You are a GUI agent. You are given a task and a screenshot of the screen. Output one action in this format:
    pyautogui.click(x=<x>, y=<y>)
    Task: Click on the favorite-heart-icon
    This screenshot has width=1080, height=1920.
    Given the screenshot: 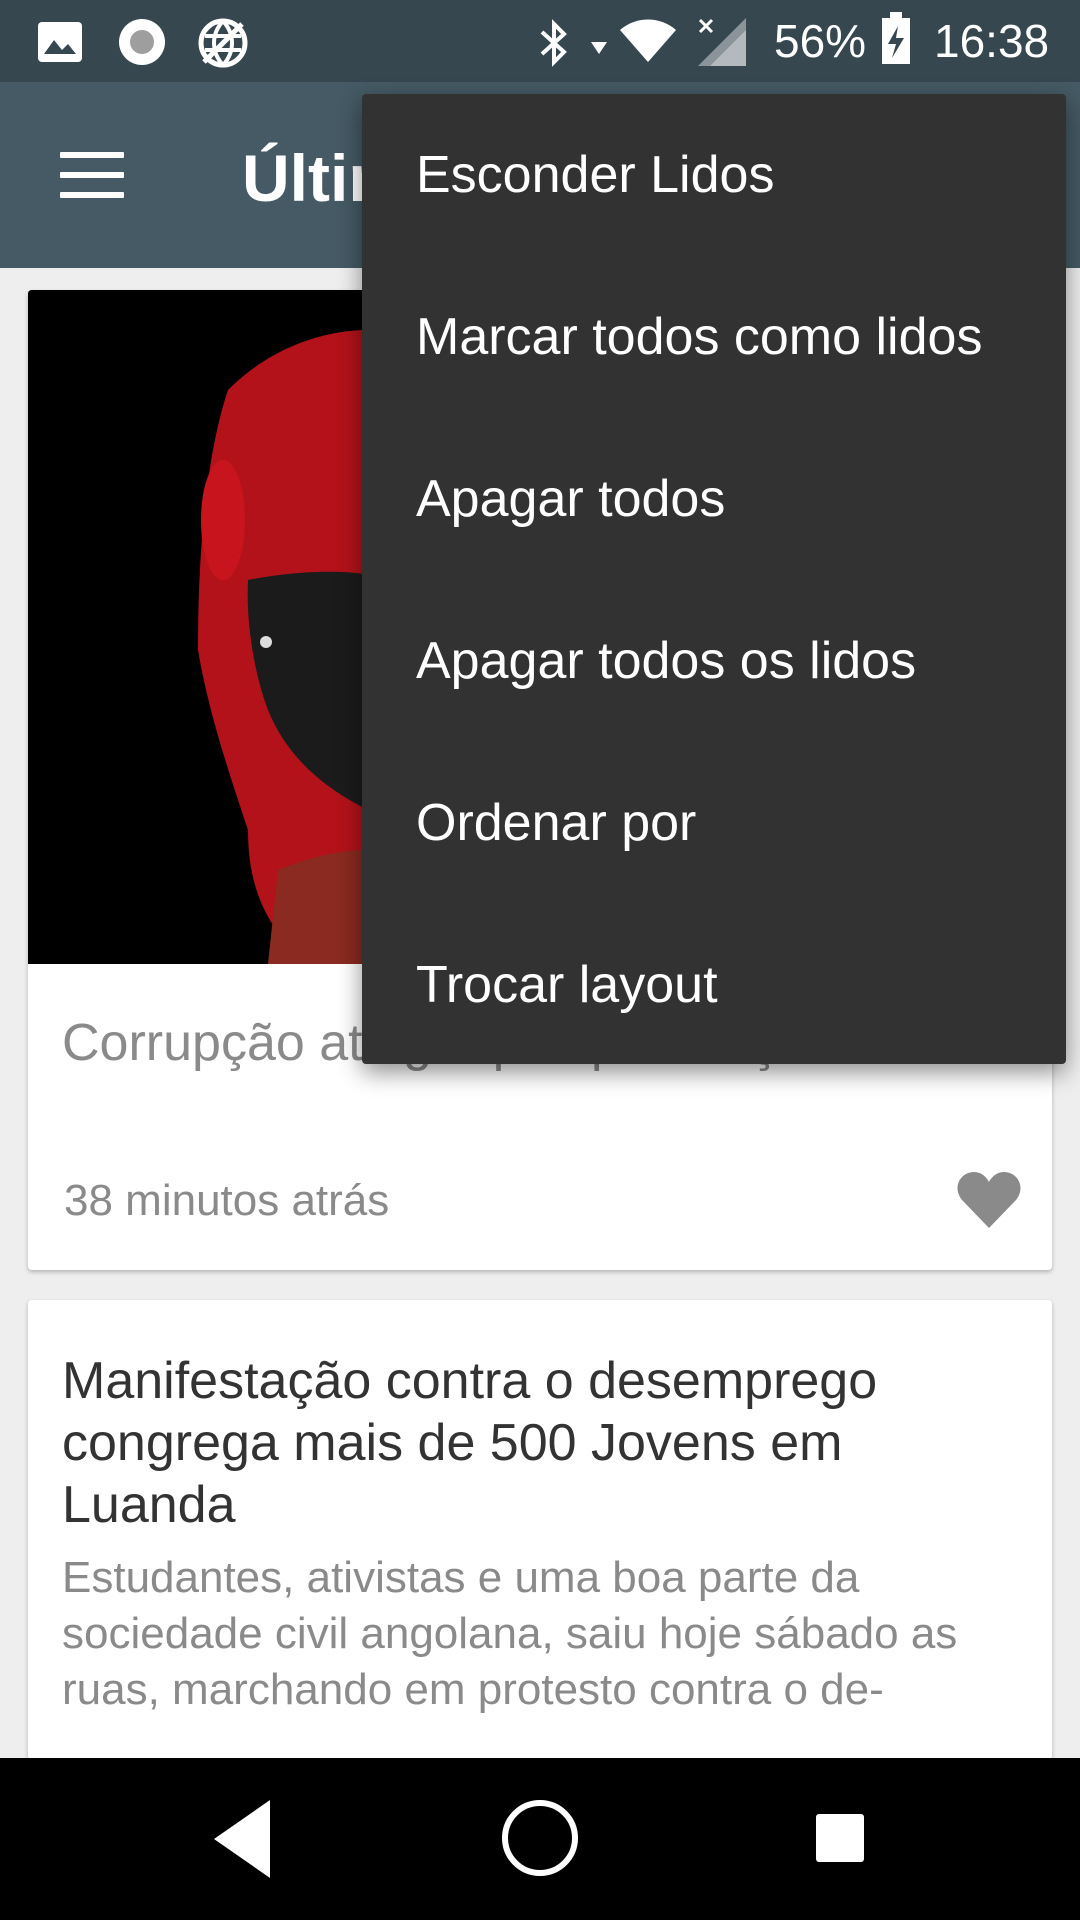 What is the action you would take?
    pyautogui.click(x=989, y=1200)
    